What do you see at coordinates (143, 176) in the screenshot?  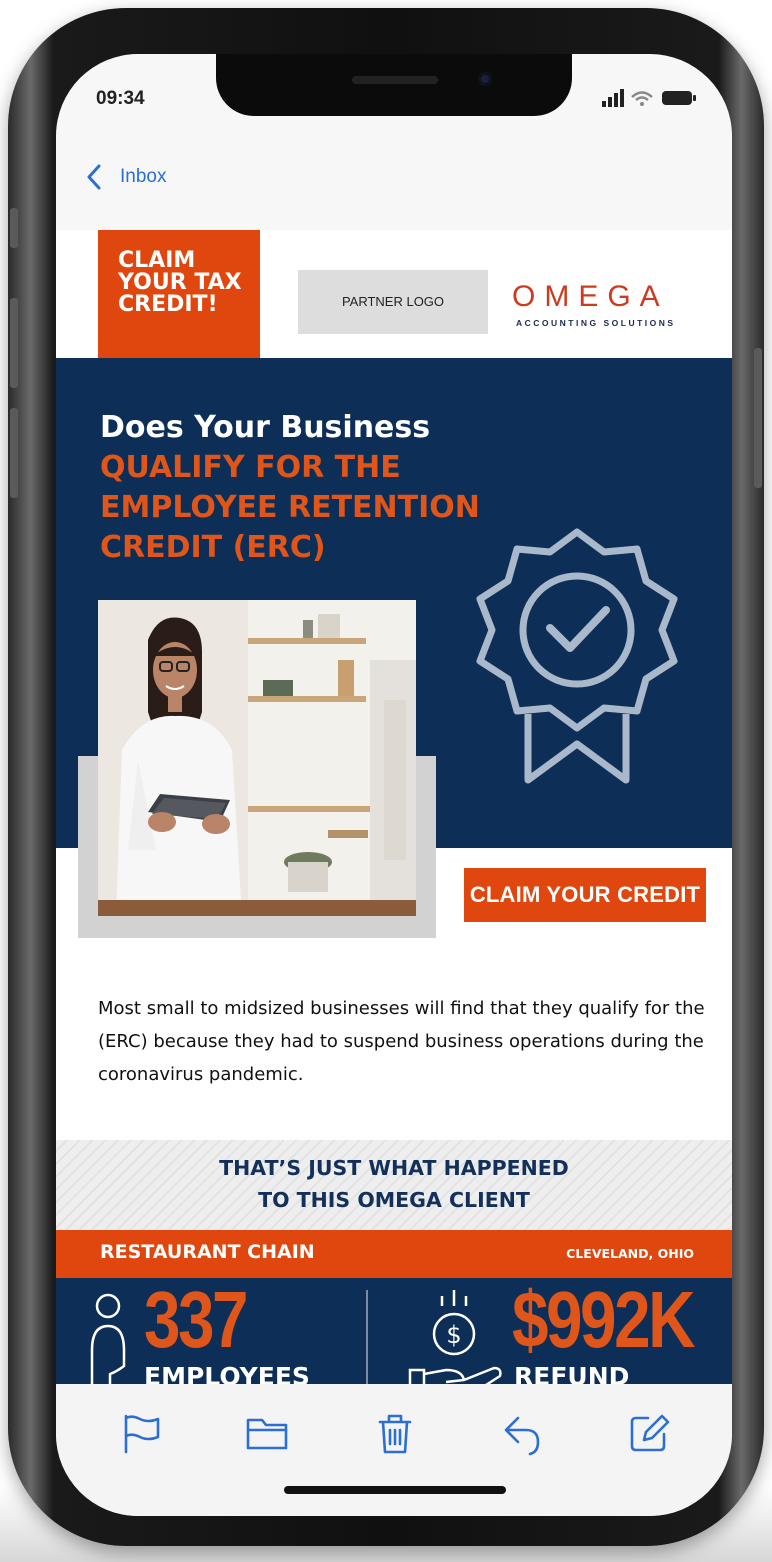 I see `inbox-label: Inbox` at bounding box center [143, 176].